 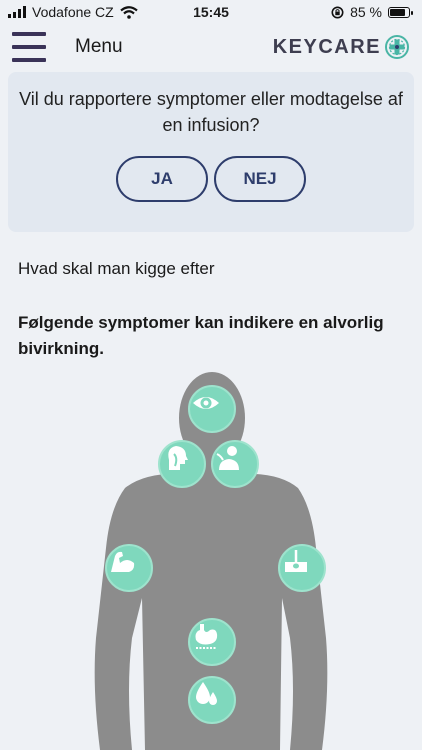 What do you see at coordinates (337, 12) in the screenshot?
I see `orientation-lock-icon` at bounding box center [337, 12].